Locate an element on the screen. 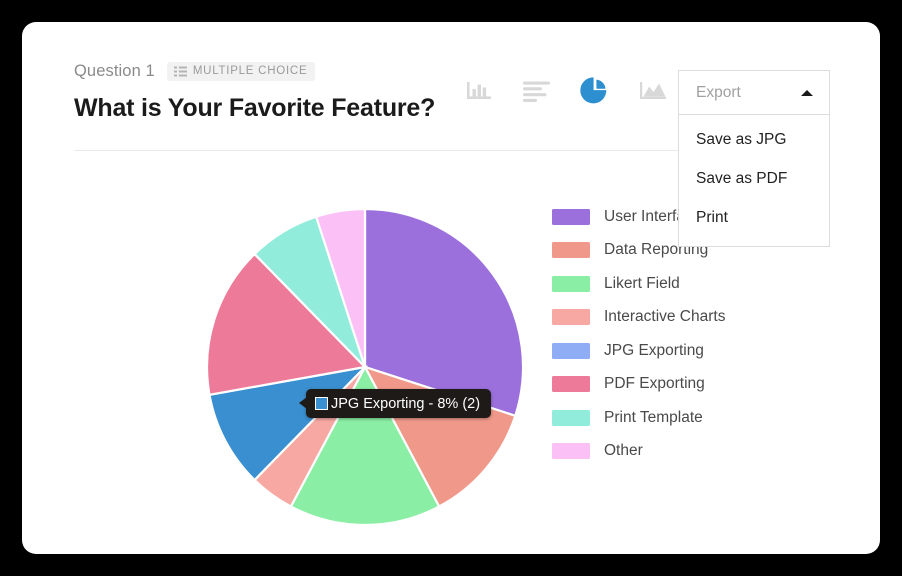 The image size is (902, 576). export-menu-item-save-jpg: Save as JPG is located at coordinates (754, 140).